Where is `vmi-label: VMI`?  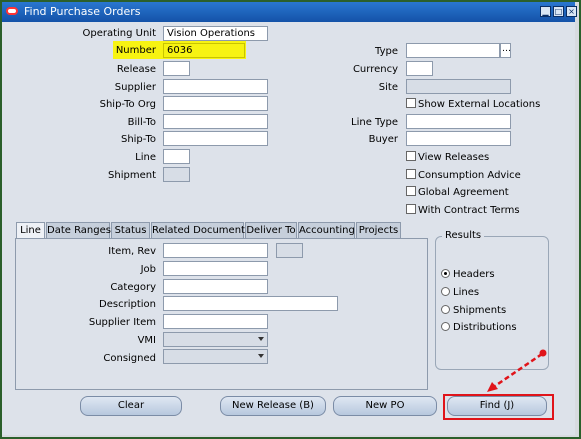 vmi-label: VMI is located at coordinates (146, 340).